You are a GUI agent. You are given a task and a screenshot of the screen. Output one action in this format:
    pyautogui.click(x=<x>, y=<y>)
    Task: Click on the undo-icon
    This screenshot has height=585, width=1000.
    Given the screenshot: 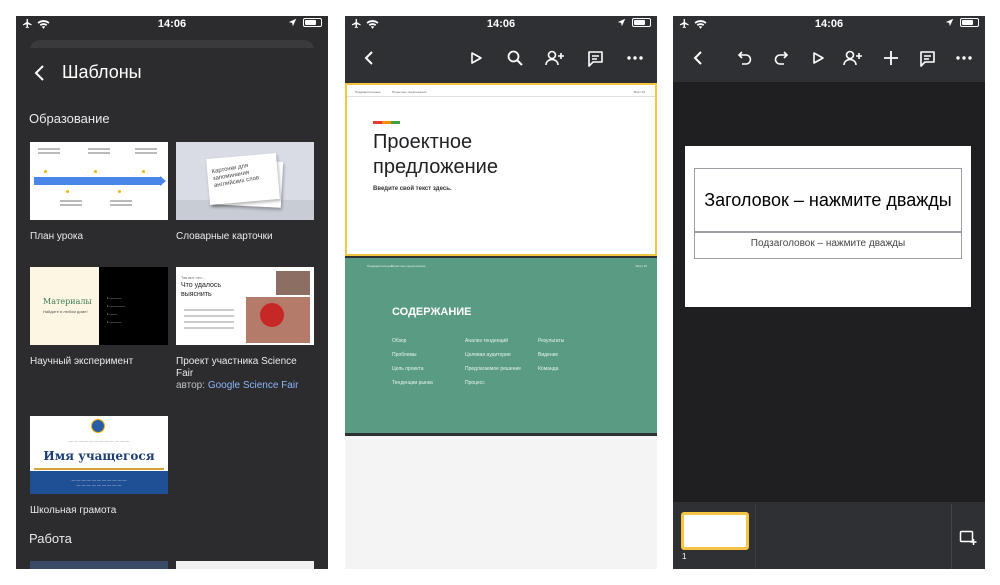 What is the action you would take?
    pyautogui.click(x=745, y=58)
    